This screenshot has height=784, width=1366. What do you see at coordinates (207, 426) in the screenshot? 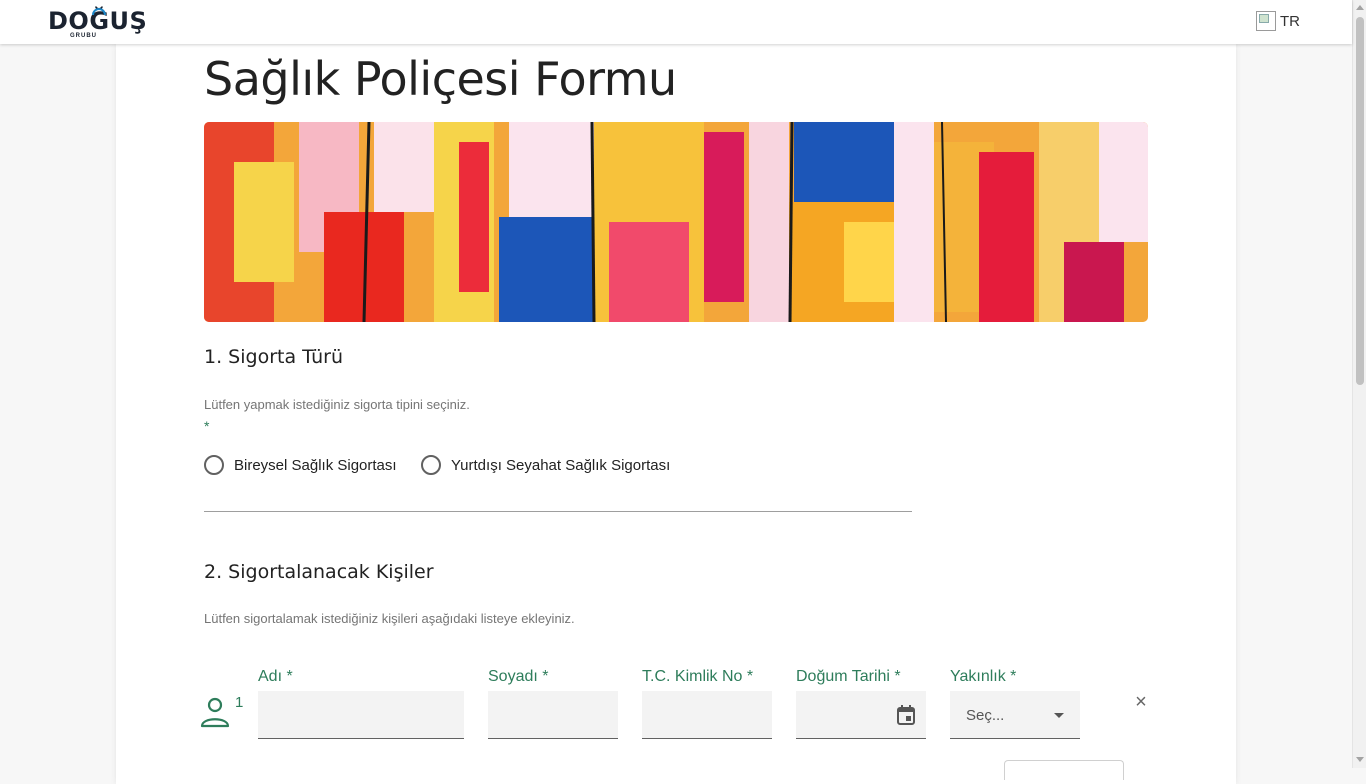
I see `required-marker: *` at bounding box center [207, 426].